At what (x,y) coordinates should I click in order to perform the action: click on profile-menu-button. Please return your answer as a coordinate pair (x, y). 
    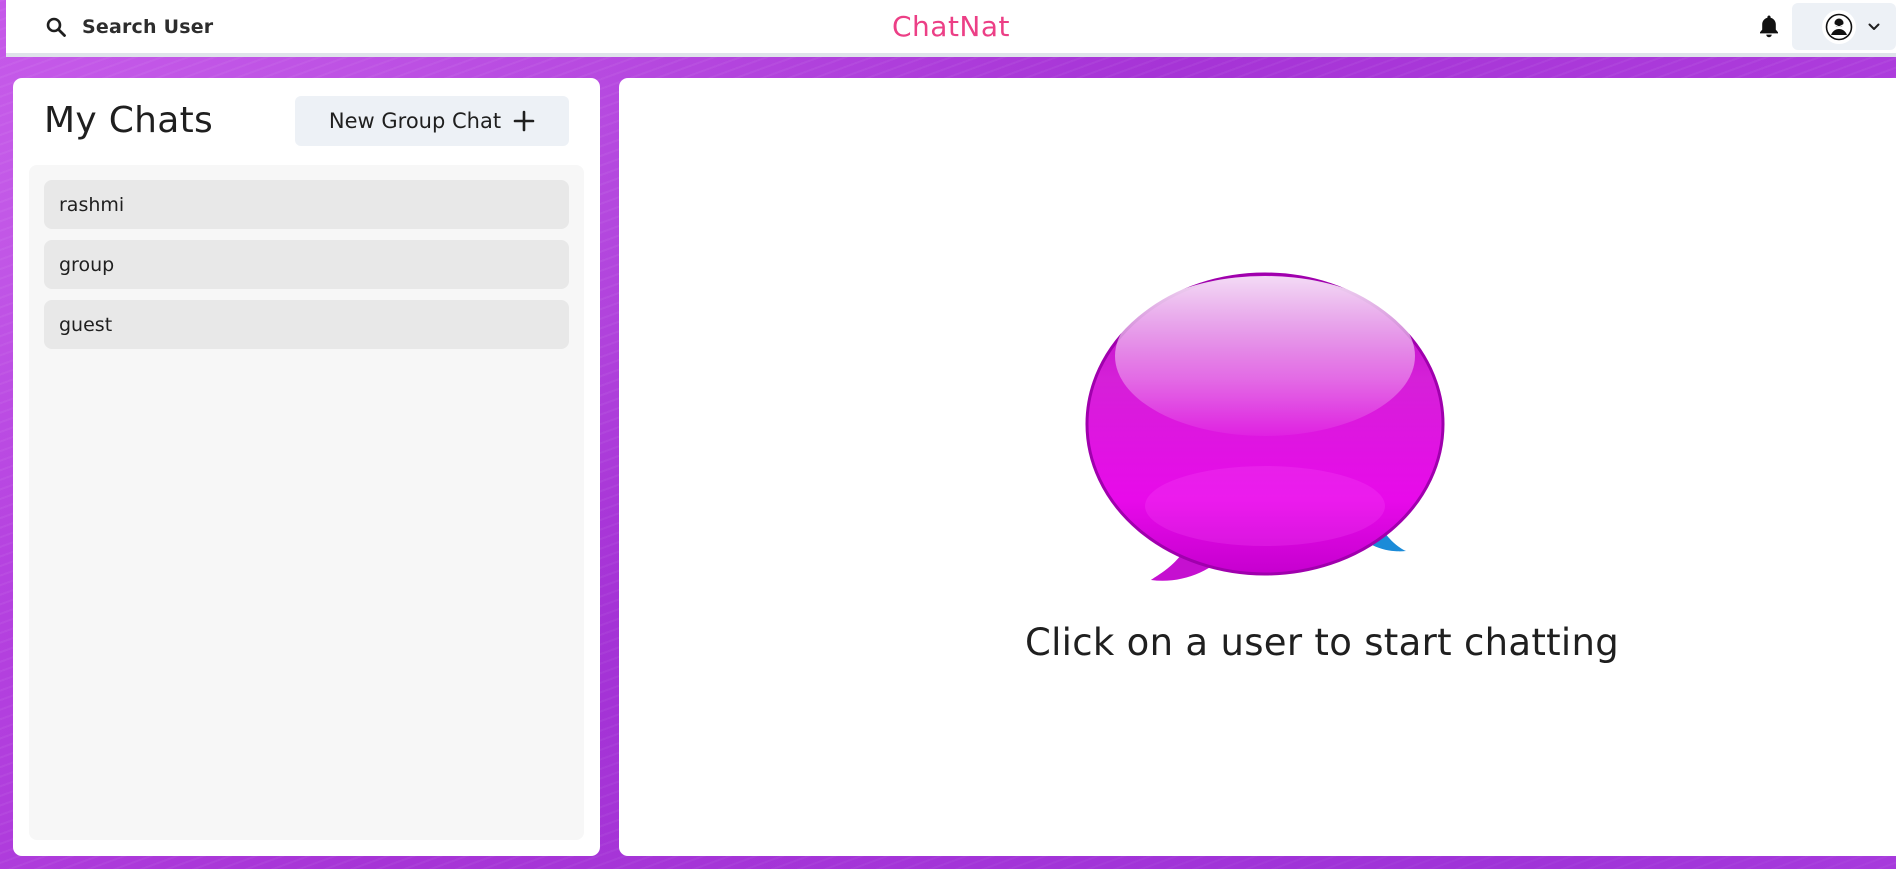
    Looking at the image, I should click on (1844, 26).